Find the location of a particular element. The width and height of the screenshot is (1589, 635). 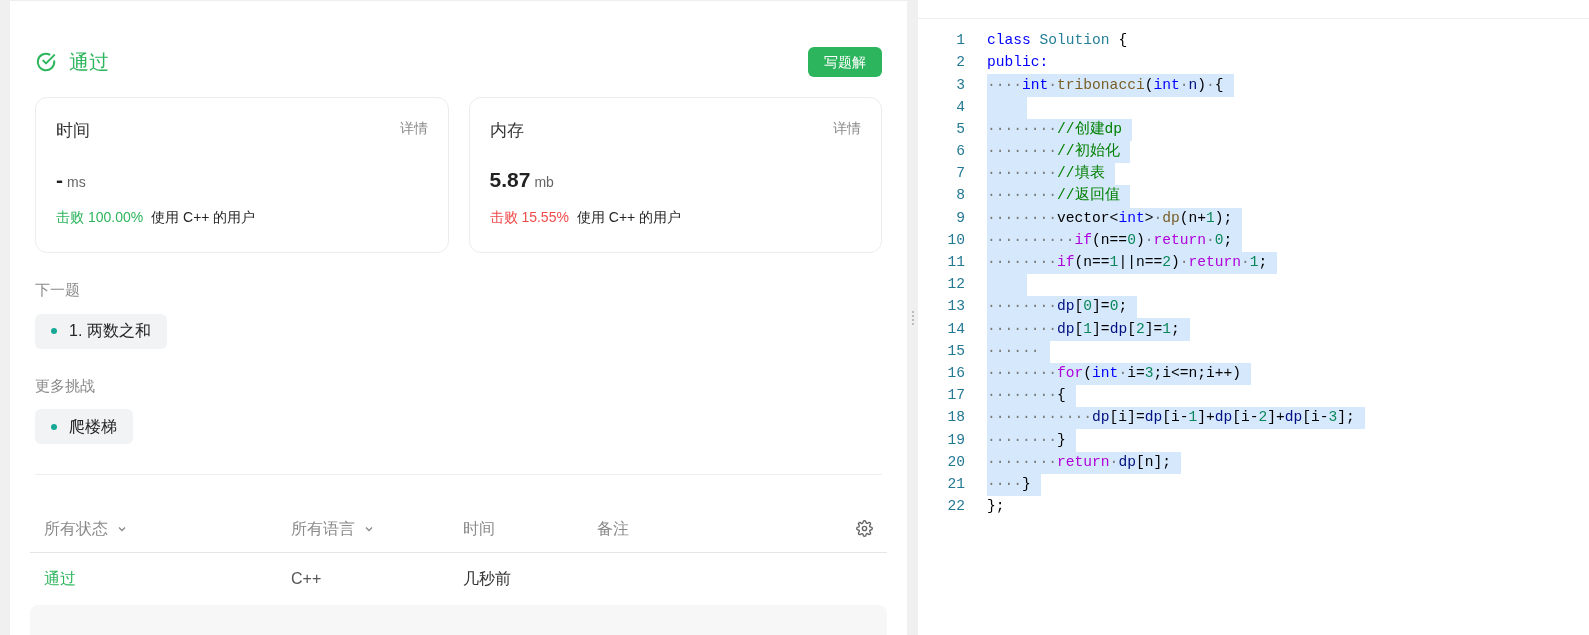

line-number: 20 is located at coordinates (955, 462).